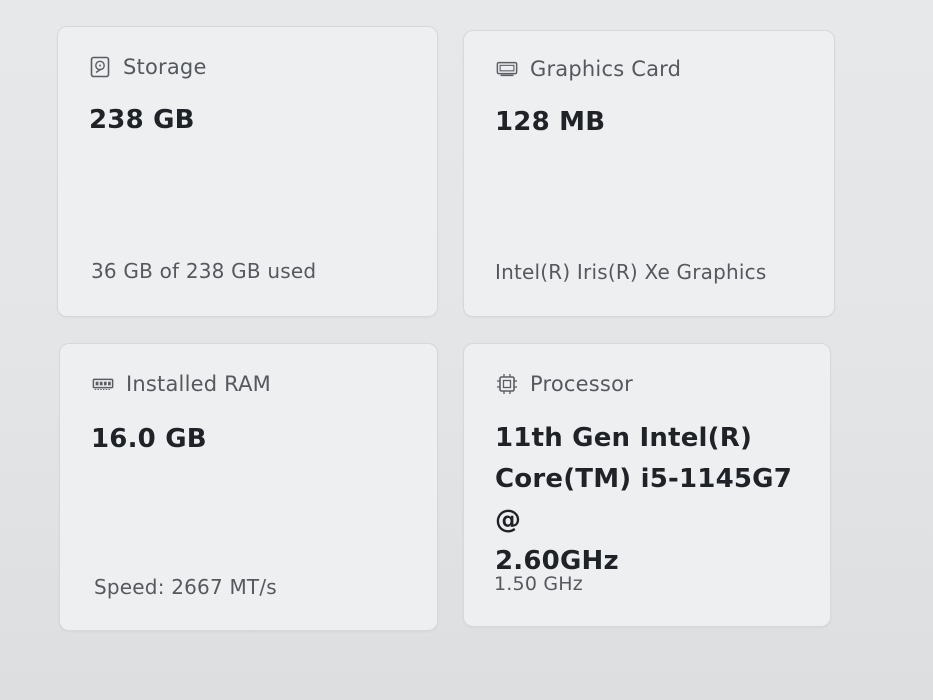  What do you see at coordinates (631, 272) in the screenshot?
I see `graphics-detail: Intel(R) Iris(R) Xe Graphics` at bounding box center [631, 272].